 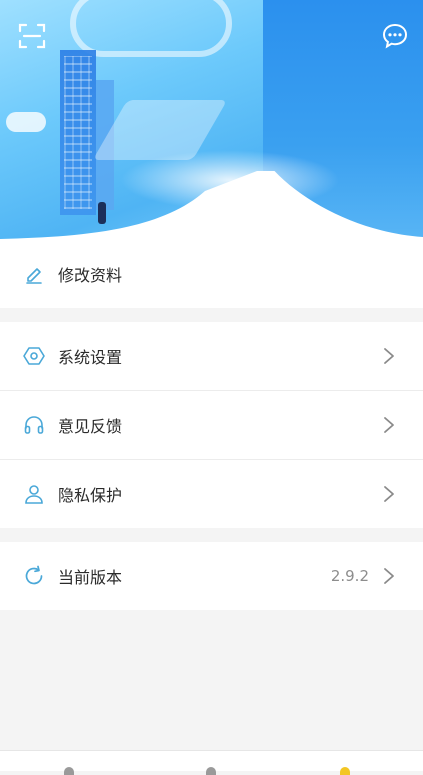 I want to click on scan-icon, so click(x=32, y=36).